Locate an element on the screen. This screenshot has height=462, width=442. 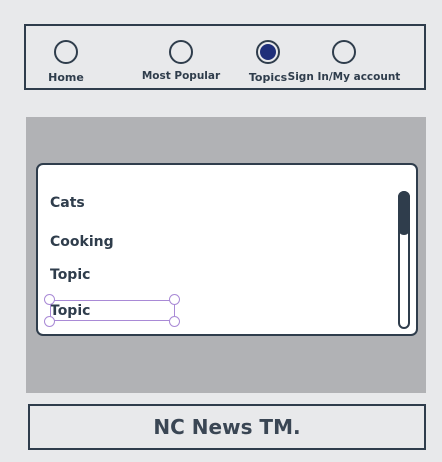
nav-item-label: Sign In/My account is located at coordinates (344, 77).